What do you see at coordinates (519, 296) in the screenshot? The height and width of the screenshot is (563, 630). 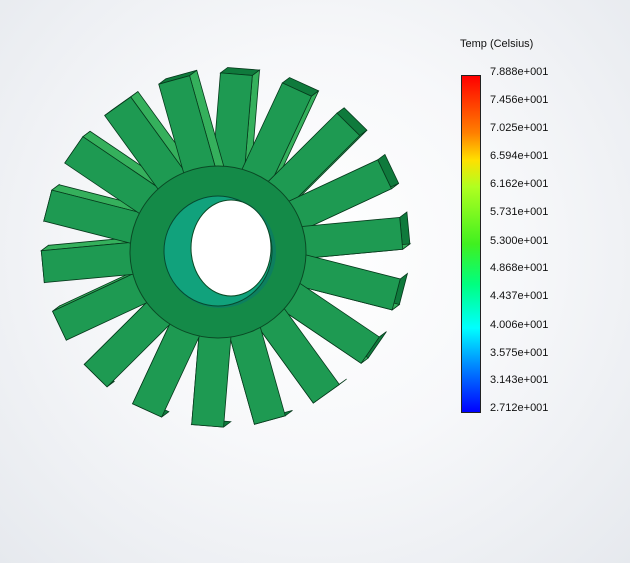 I see `legend-tick-label: 4.437e+001` at bounding box center [519, 296].